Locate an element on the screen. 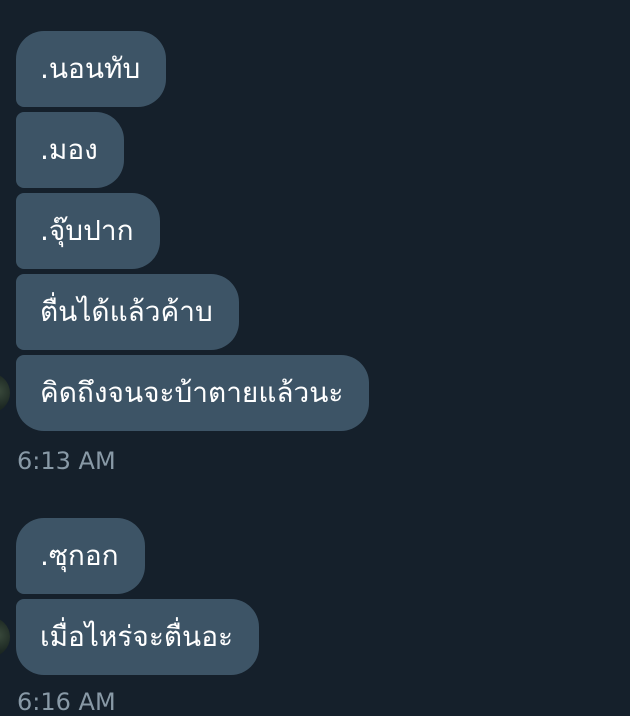 This screenshot has width=630, height=716. message-timestamp: 6:16 AM is located at coordinates (66, 702).